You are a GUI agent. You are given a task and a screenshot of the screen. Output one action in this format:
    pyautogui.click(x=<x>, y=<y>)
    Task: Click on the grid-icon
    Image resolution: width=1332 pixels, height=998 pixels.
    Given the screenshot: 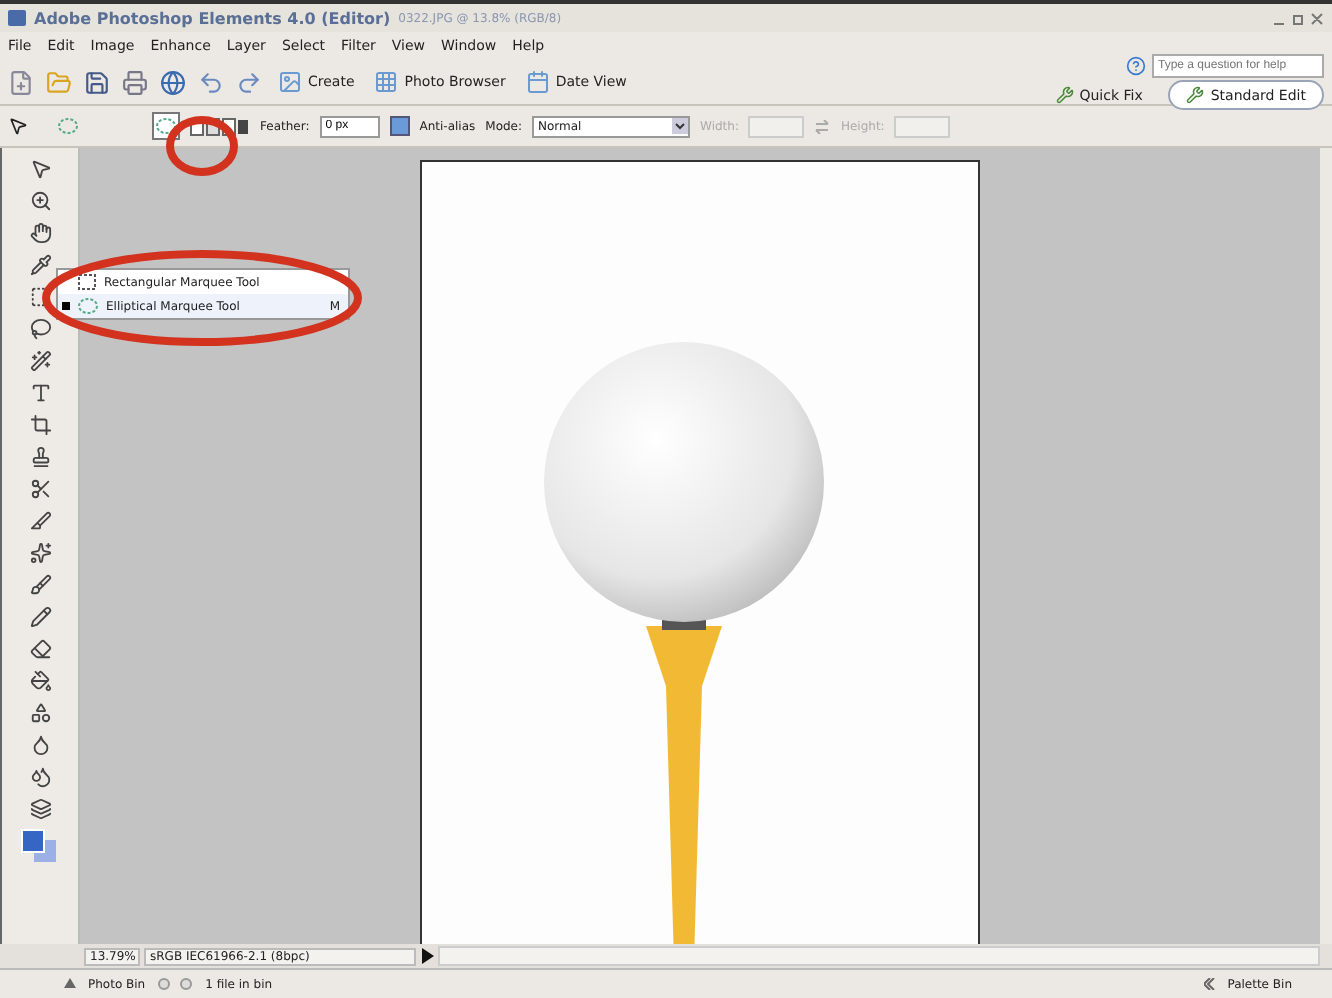 What is the action you would take?
    pyautogui.click(x=386, y=82)
    